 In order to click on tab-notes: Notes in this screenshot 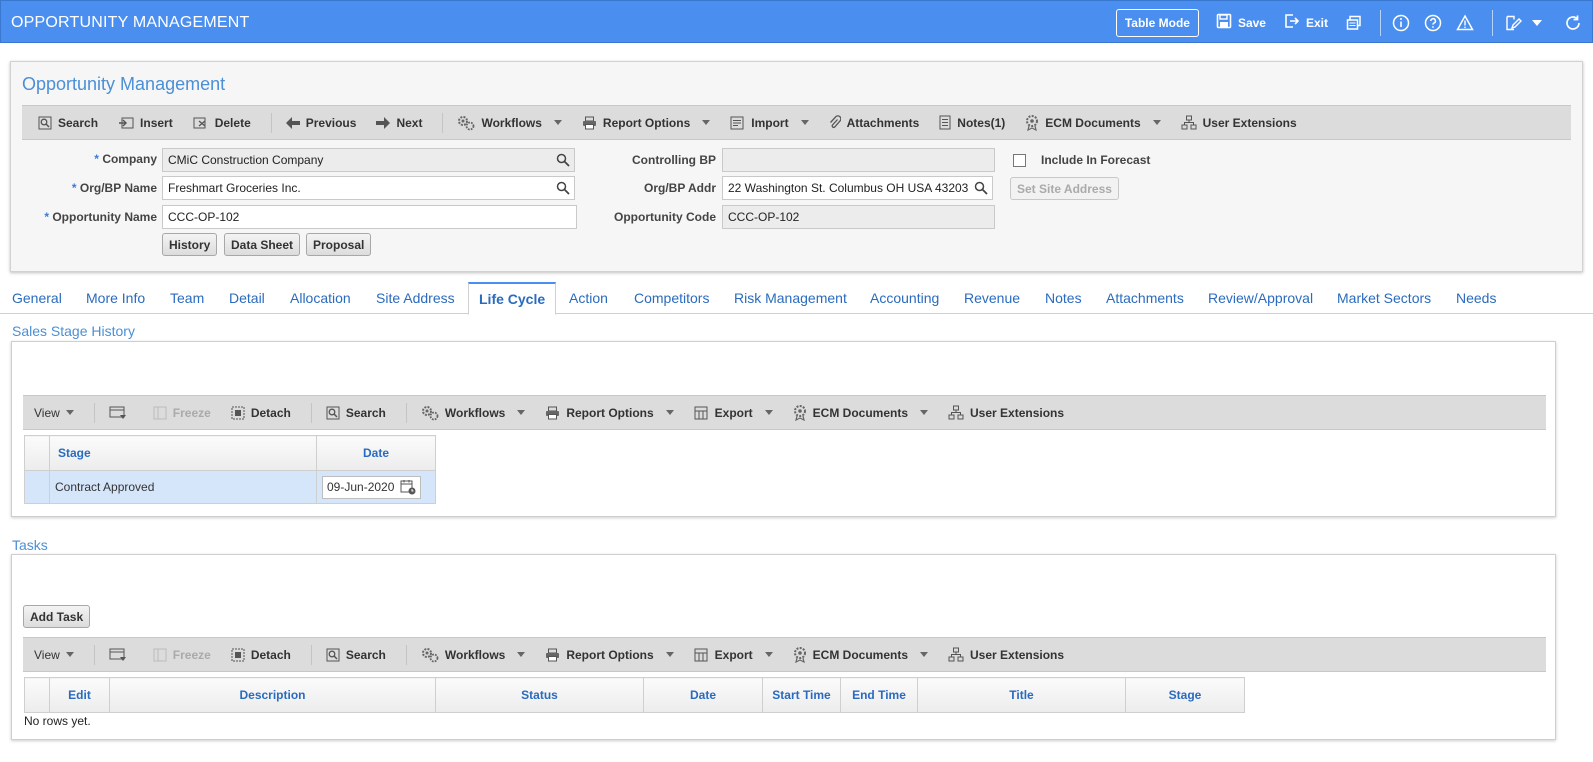, I will do `click(1063, 298)`.